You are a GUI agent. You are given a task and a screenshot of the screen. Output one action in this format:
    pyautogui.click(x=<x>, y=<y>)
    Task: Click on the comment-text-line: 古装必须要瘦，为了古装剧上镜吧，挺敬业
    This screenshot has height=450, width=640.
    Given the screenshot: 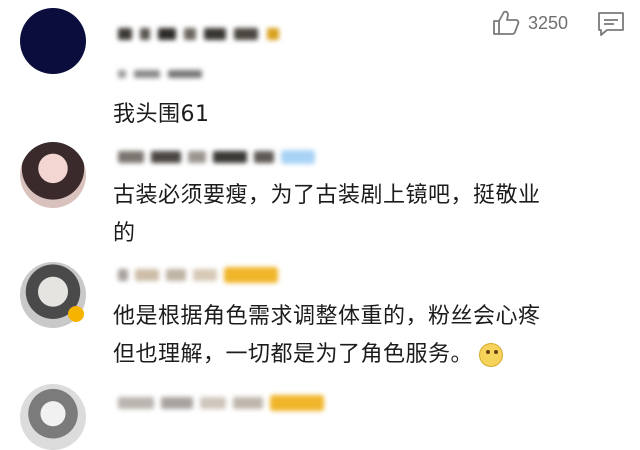 What is the action you would take?
    pyautogui.click(x=327, y=195)
    